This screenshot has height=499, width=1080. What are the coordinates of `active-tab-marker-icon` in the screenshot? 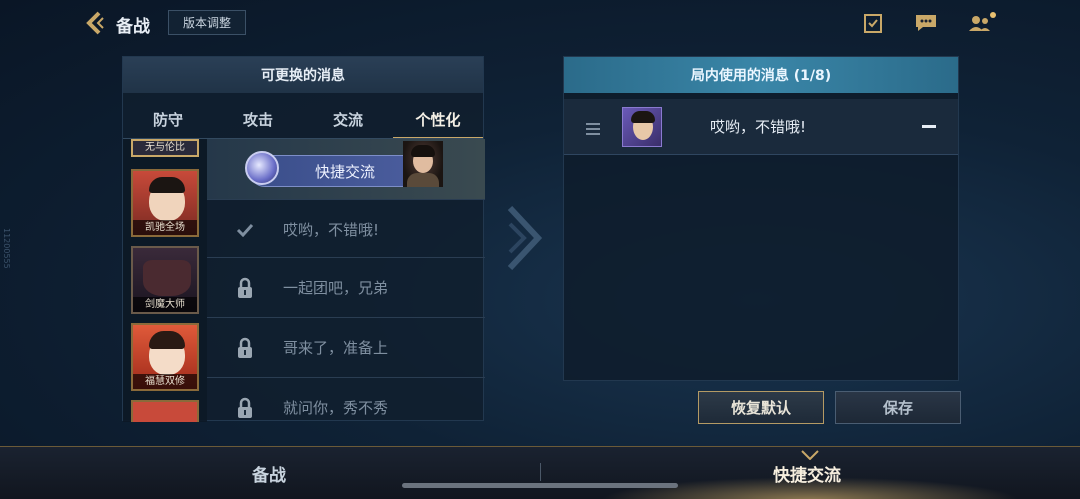 It's located at (810, 453).